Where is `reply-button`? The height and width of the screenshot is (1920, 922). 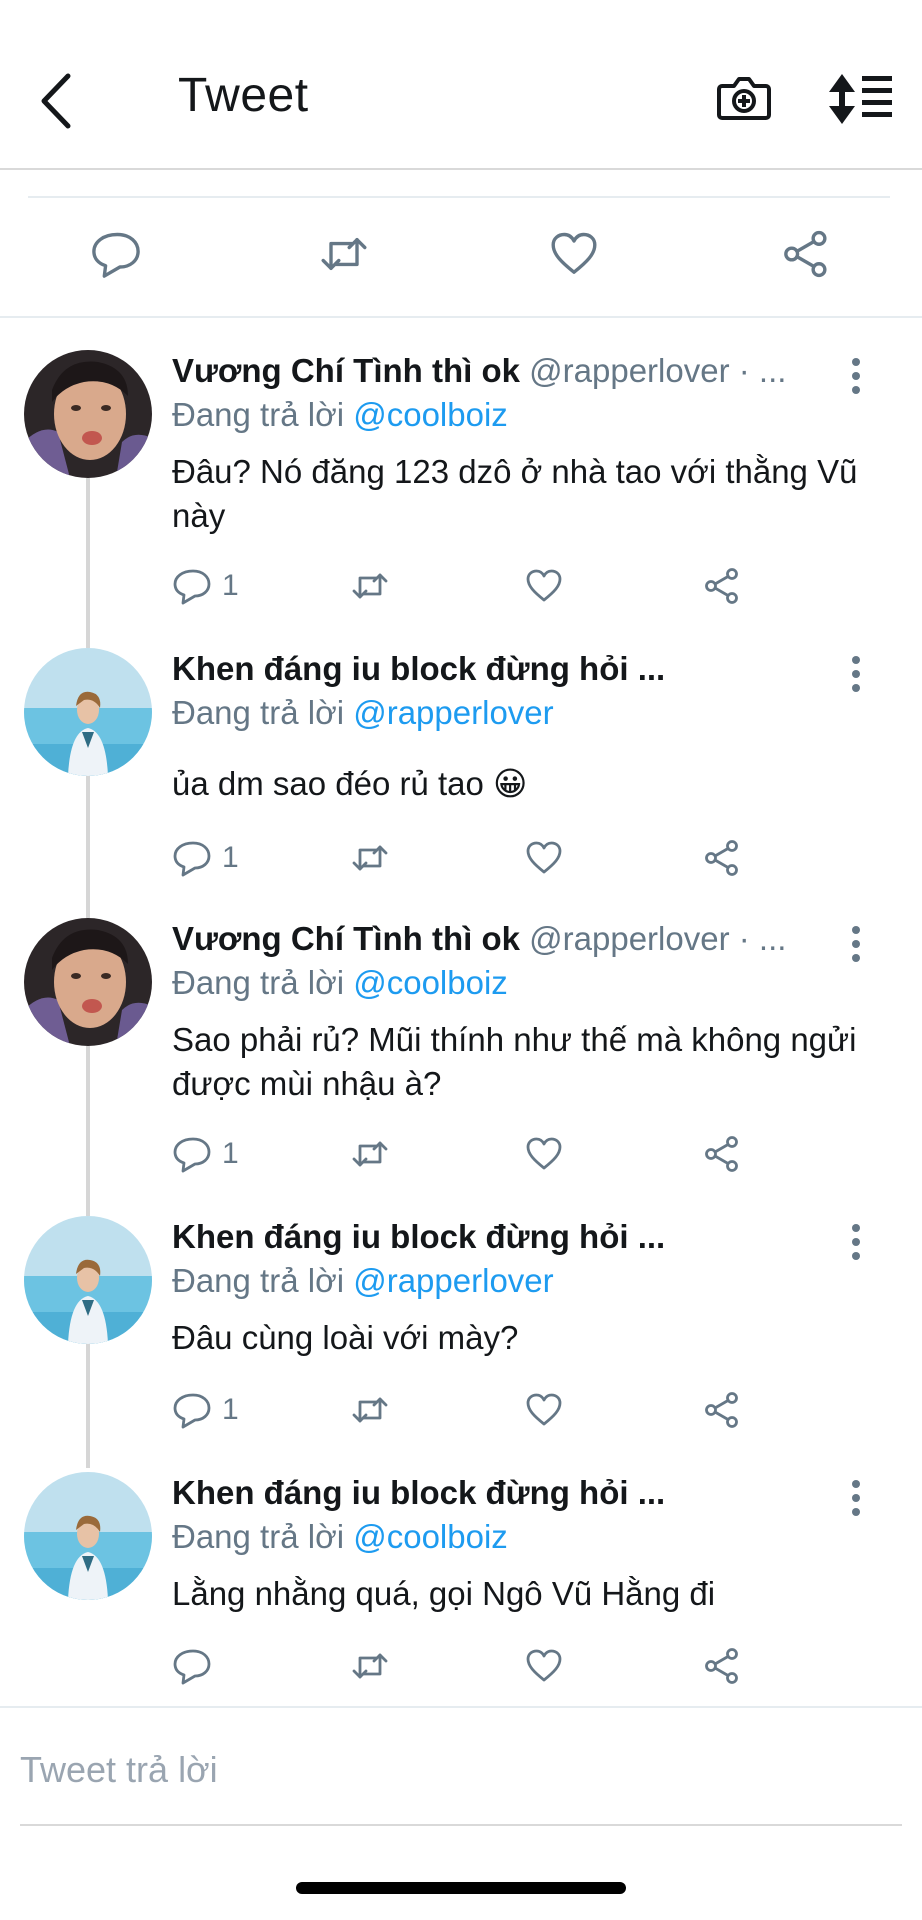
reply-button is located at coordinates (197, 1666).